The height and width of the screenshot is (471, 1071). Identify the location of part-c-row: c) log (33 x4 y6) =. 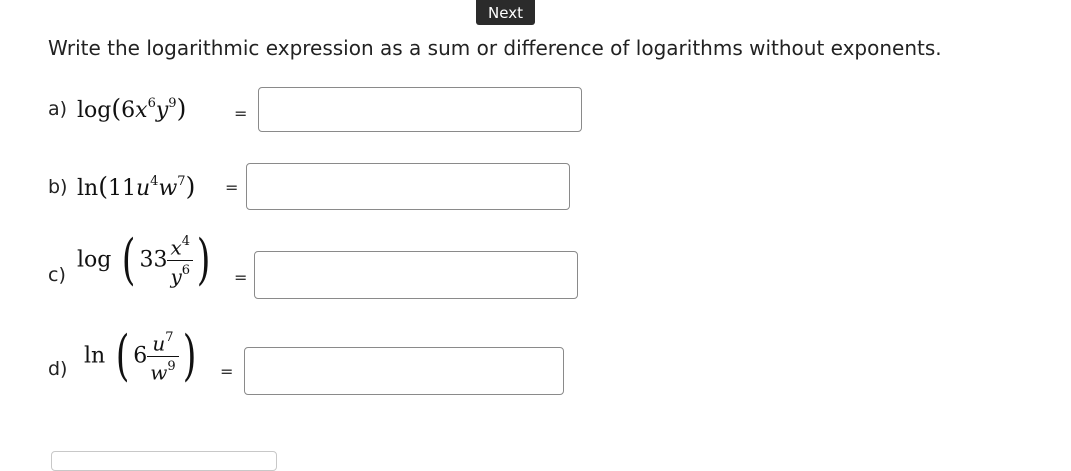
(318, 271).